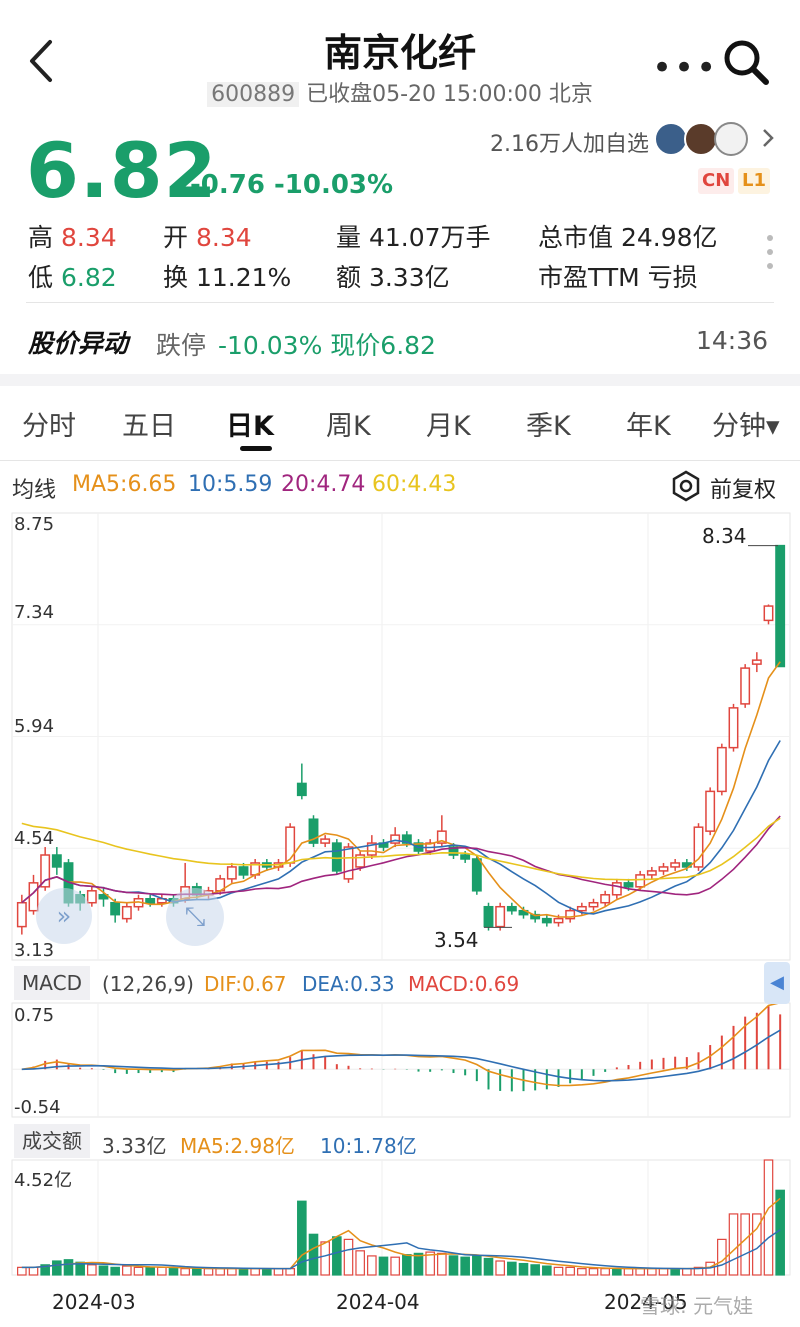 The height and width of the screenshot is (1327, 800). Describe the element at coordinates (716, 181) in the screenshot. I see `cn-tag: CN` at that location.